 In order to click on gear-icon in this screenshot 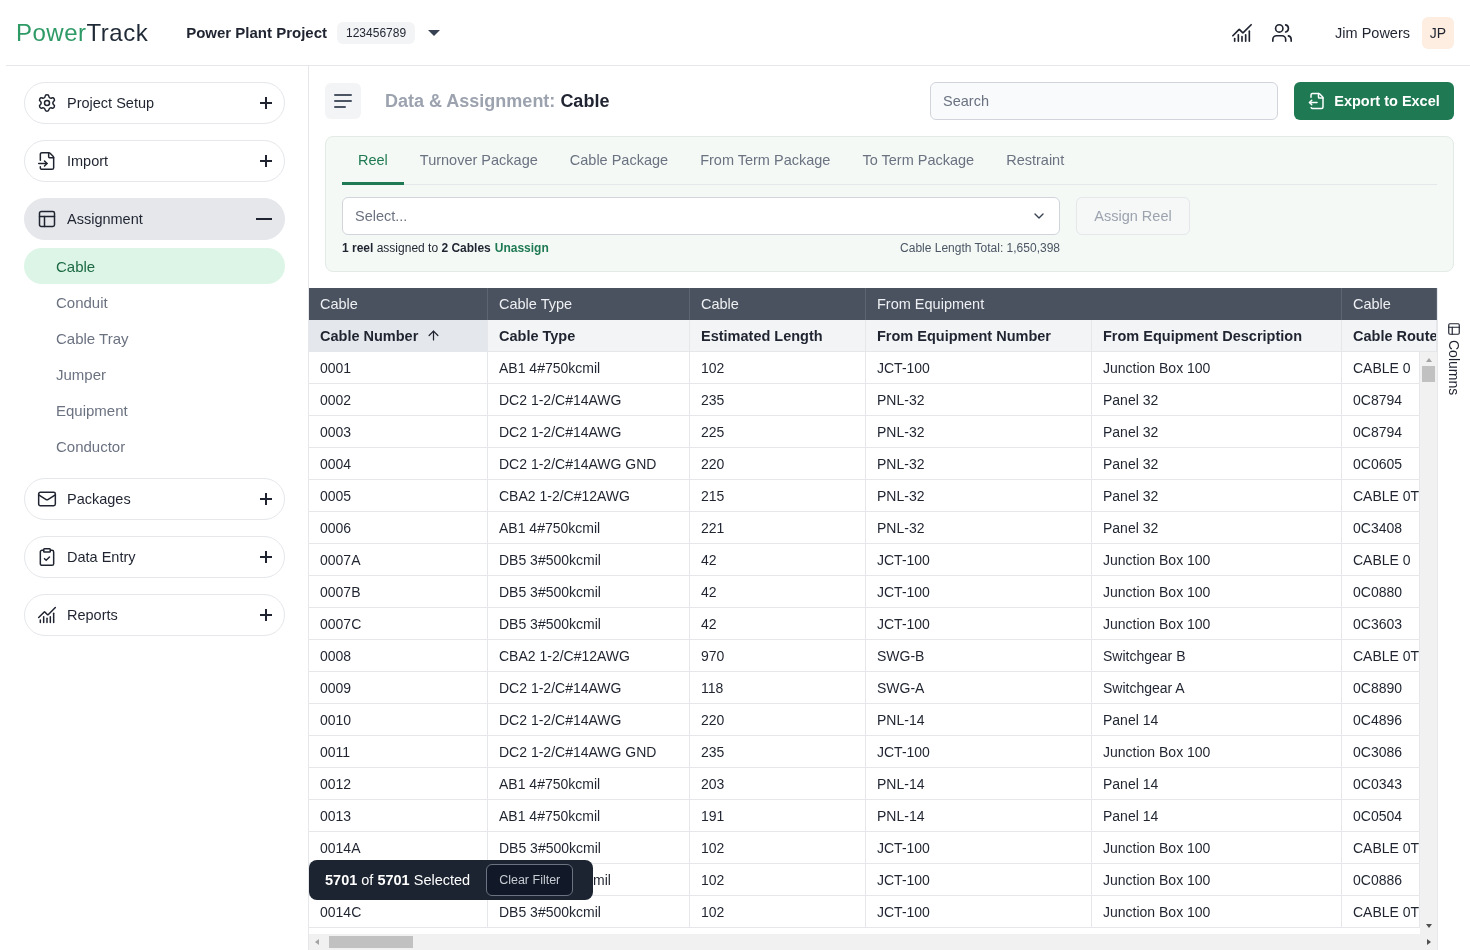, I will do `click(47, 103)`.